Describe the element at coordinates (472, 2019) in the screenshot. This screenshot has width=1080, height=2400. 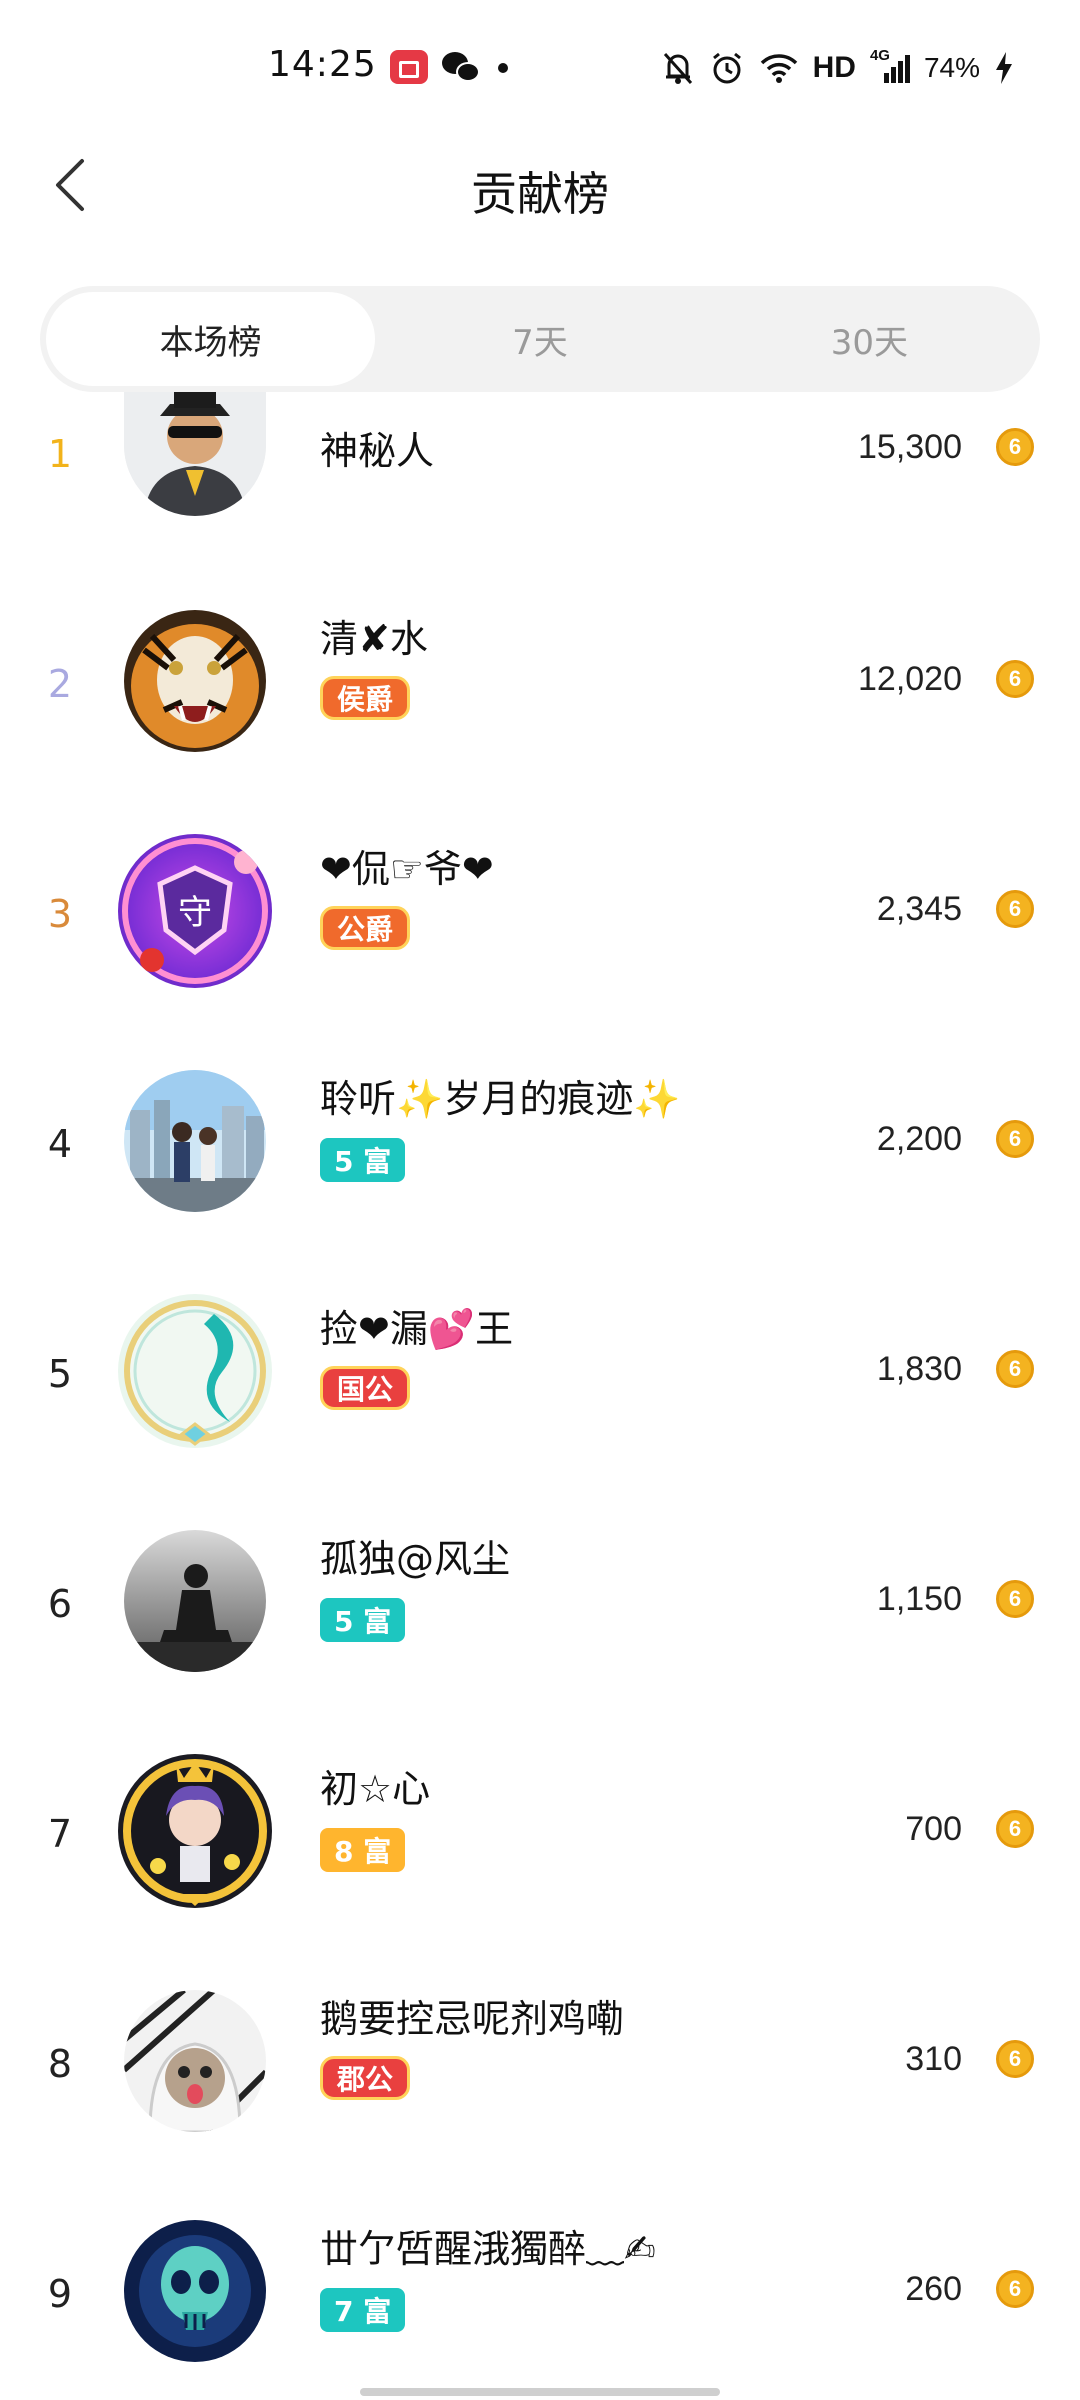
I see `user-name: 鹅要控忌呢剂鸡嘞` at that location.